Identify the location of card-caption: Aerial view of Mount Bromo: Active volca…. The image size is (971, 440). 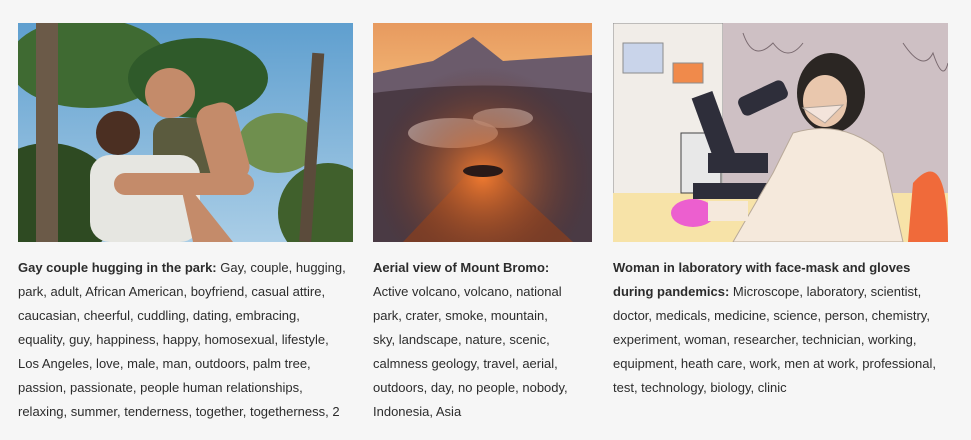
(473, 340).